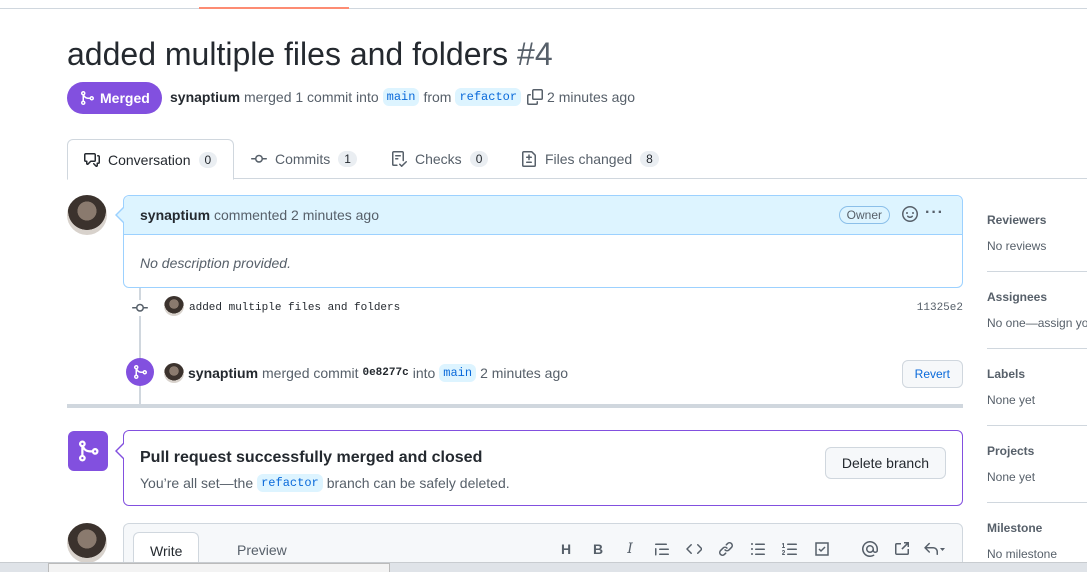 Image resolution: width=1087 pixels, height=572 pixels. Describe the element at coordinates (1006, 374) in the screenshot. I see `sidebar-labels-title: Labels` at that location.